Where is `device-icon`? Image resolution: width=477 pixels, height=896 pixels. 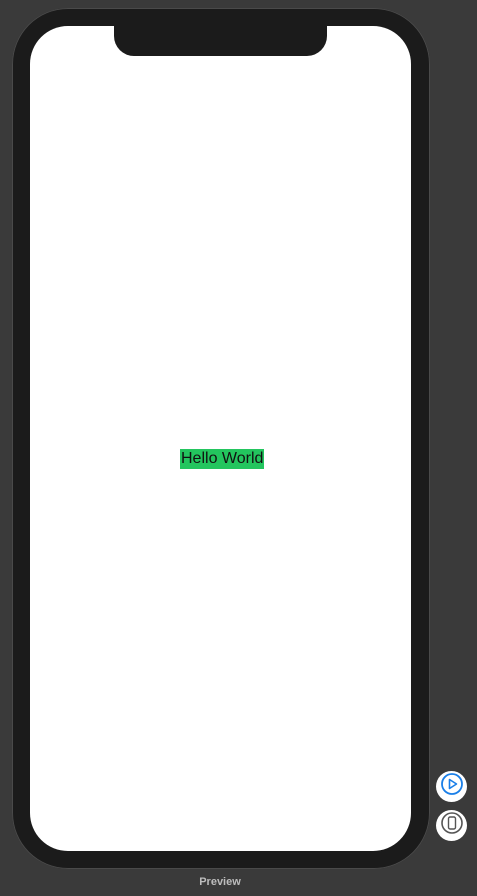
device-icon is located at coordinates (452, 825).